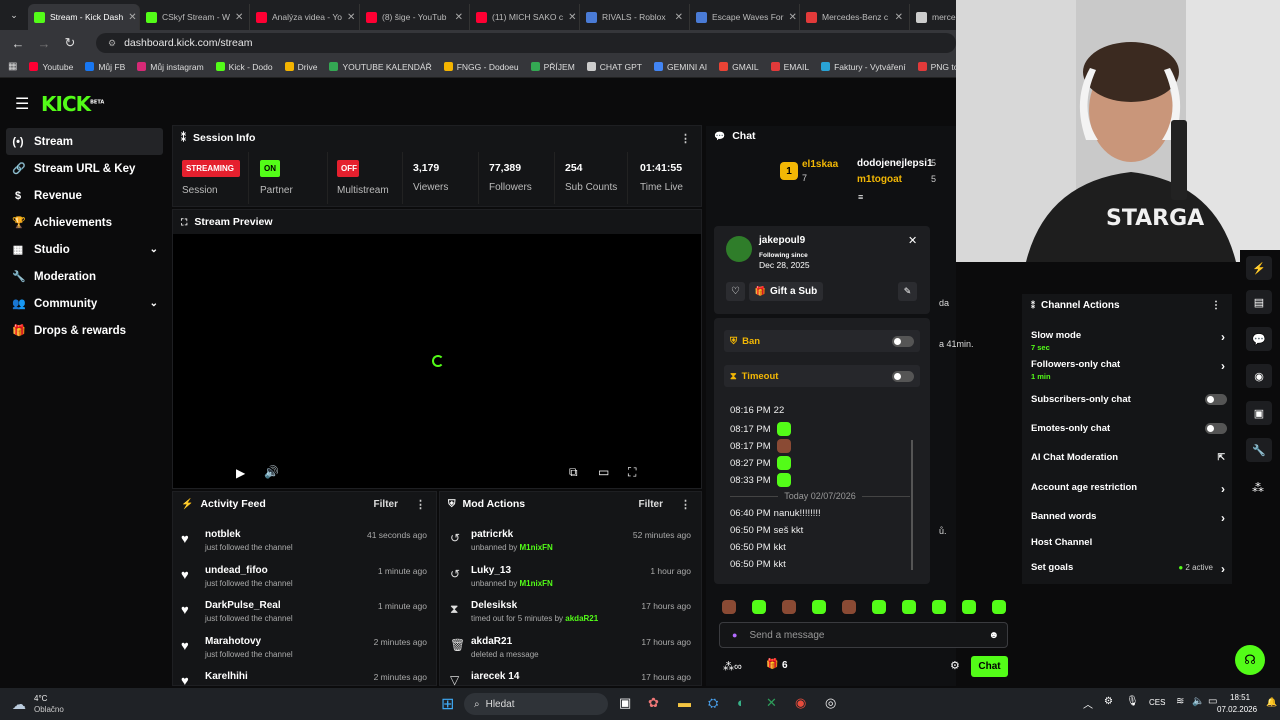 Image resolution: width=1280 pixels, height=720 pixels. I want to click on set-goals-row: Set goals ● 2 active ›, so click(1129, 569).